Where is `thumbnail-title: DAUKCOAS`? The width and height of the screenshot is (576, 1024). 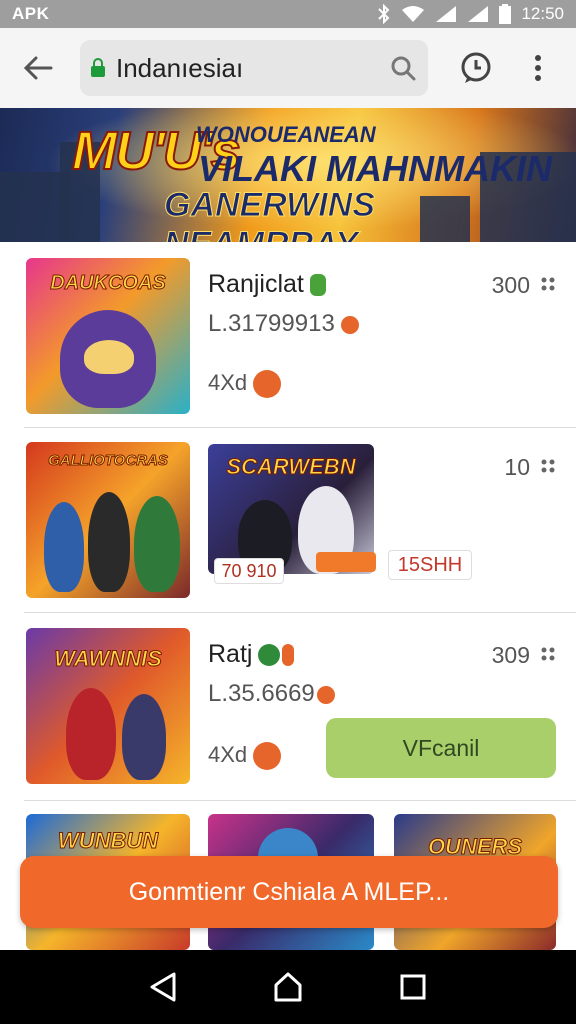 thumbnail-title: DAUKCOAS is located at coordinates (108, 283).